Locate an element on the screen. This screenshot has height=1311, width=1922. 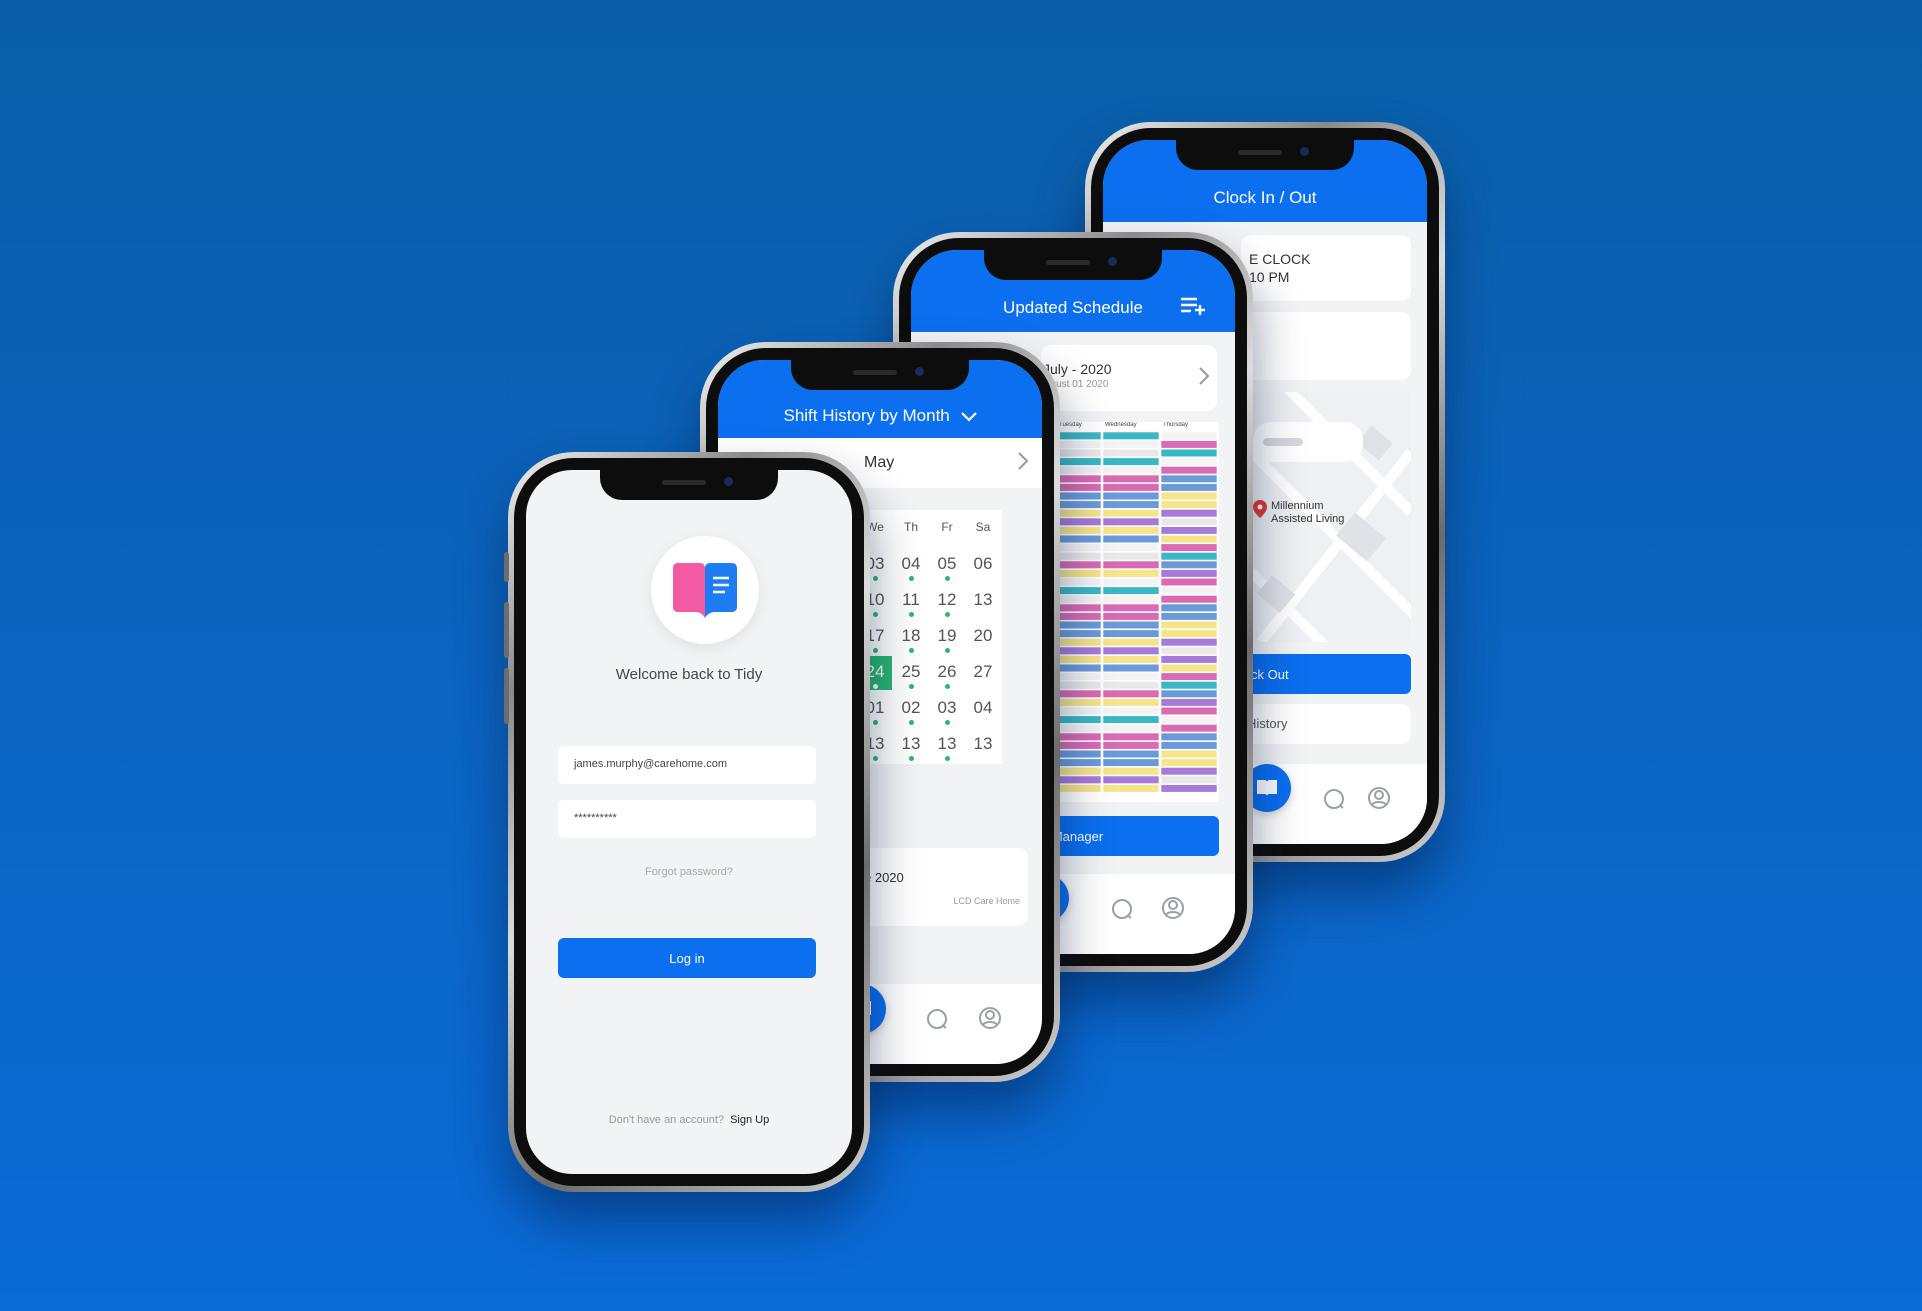
weekday-header: Th is located at coordinates (910, 527).